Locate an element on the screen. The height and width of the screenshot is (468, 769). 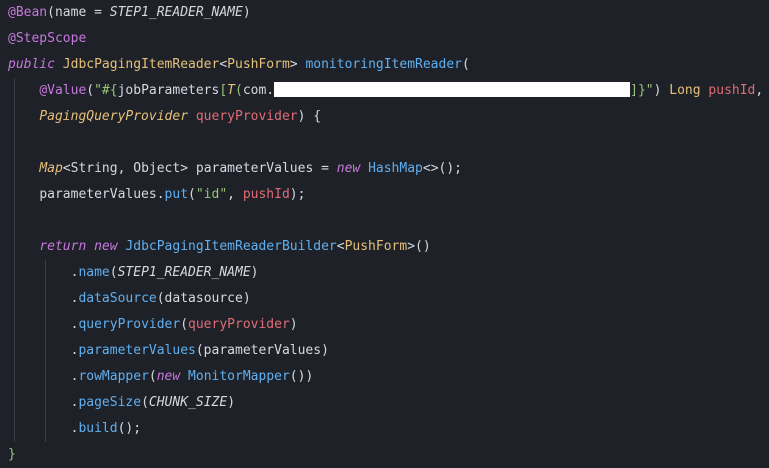
code-token: public is located at coordinates (31, 64).